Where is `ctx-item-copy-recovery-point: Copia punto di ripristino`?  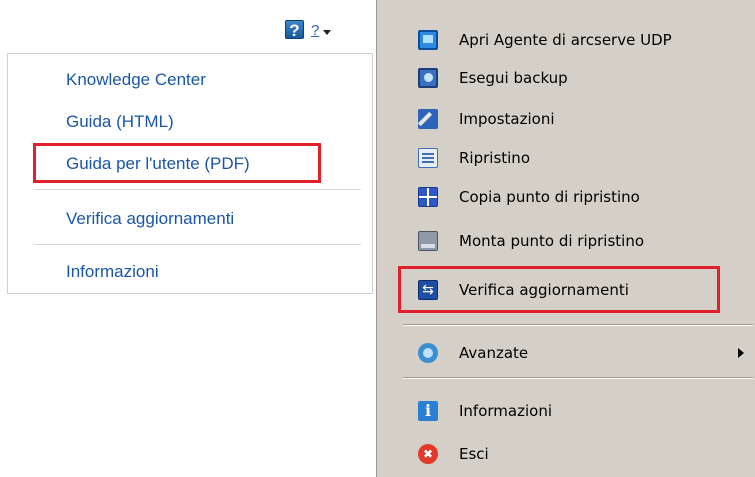 ctx-item-copy-recovery-point: Copia punto di ripristino is located at coordinates (566, 197).